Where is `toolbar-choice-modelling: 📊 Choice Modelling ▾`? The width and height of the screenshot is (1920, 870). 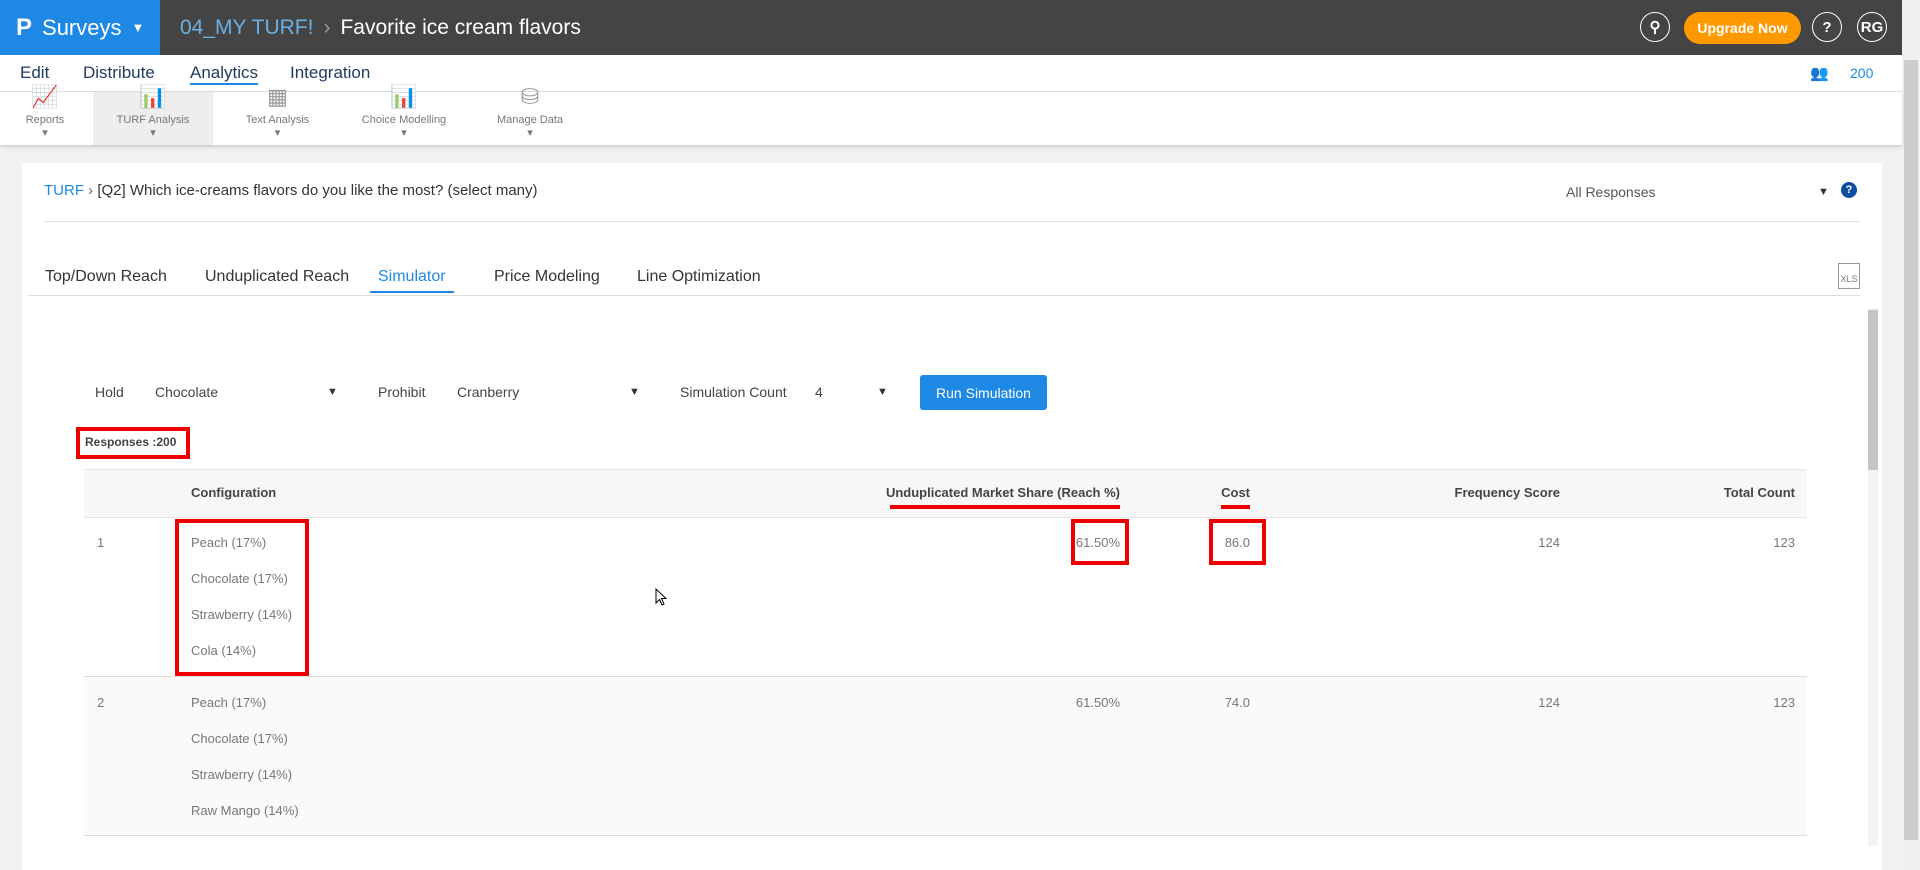
toolbar-choice-modelling: 📊 Choice Modelling ▾ is located at coordinates (404, 114).